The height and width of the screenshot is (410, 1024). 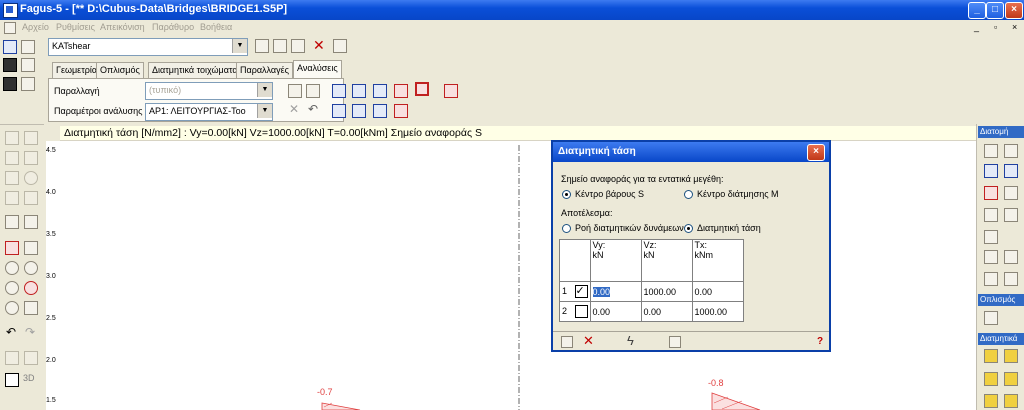 What do you see at coordinates (991, 279) in the screenshot?
I see `section-fy-icon` at bounding box center [991, 279].